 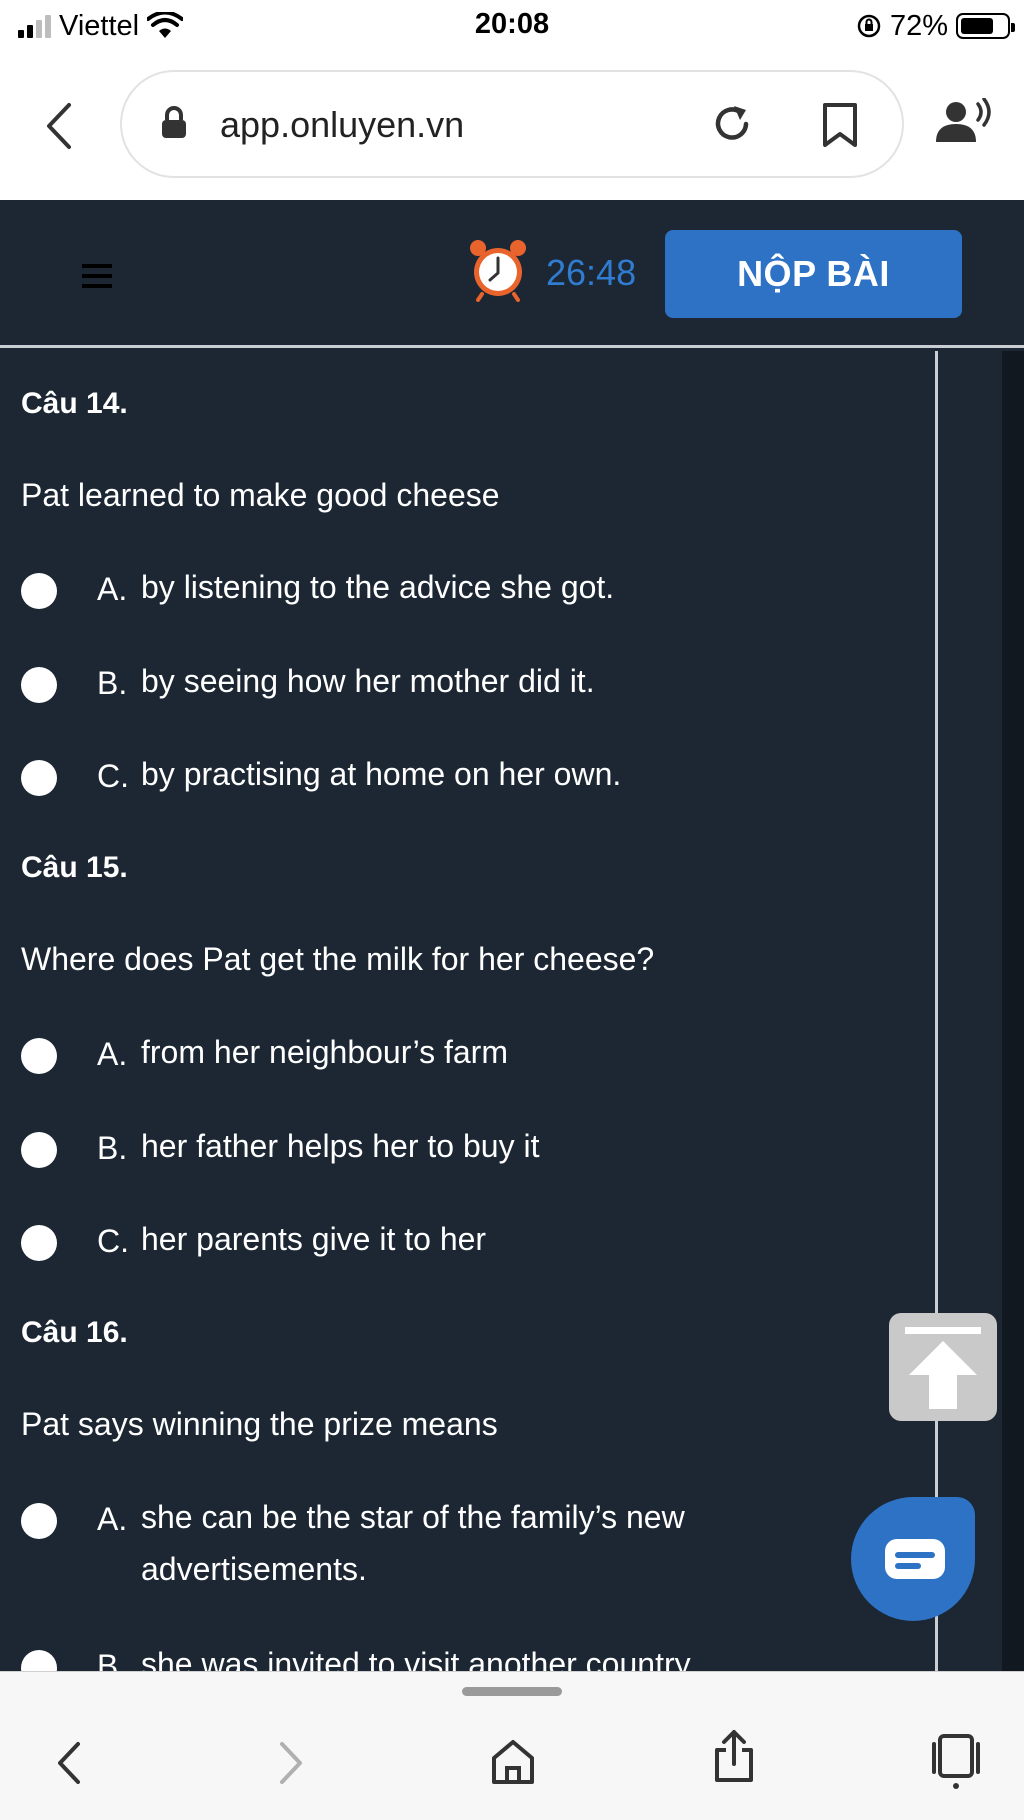 What do you see at coordinates (512, 26) in the screenshot?
I see `status-bar: Viettel 20:08 72%` at bounding box center [512, 26].